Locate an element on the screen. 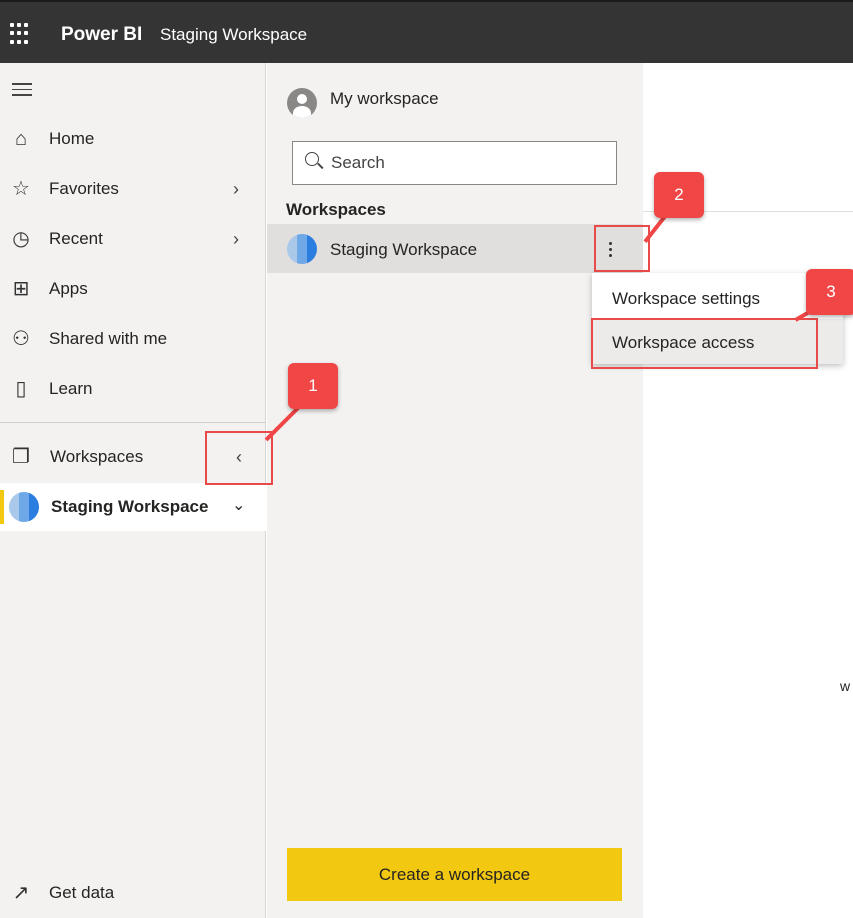 The image size is (853, 918). active-indicator is located at coordinates (2, 507).